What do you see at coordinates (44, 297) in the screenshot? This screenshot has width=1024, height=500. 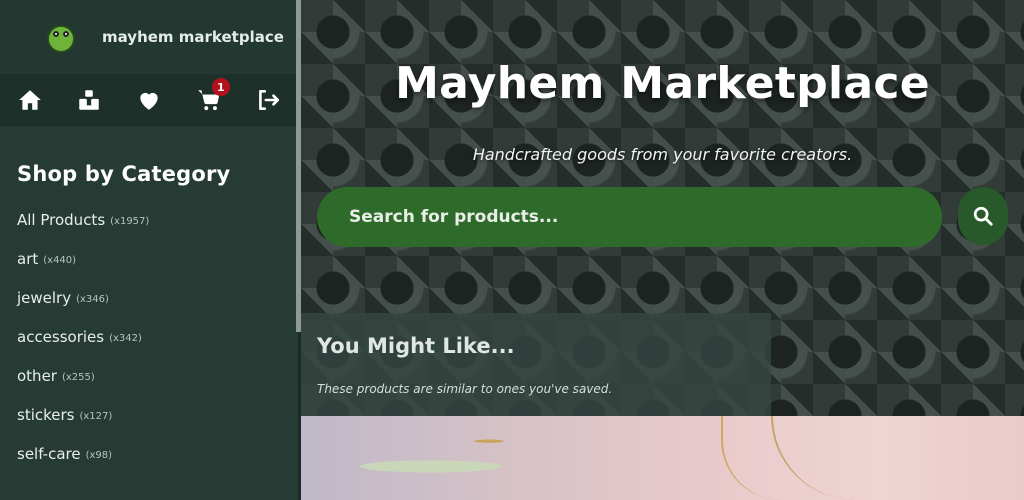 I see `category-label: jewelry` at bounding box center [44, 297].